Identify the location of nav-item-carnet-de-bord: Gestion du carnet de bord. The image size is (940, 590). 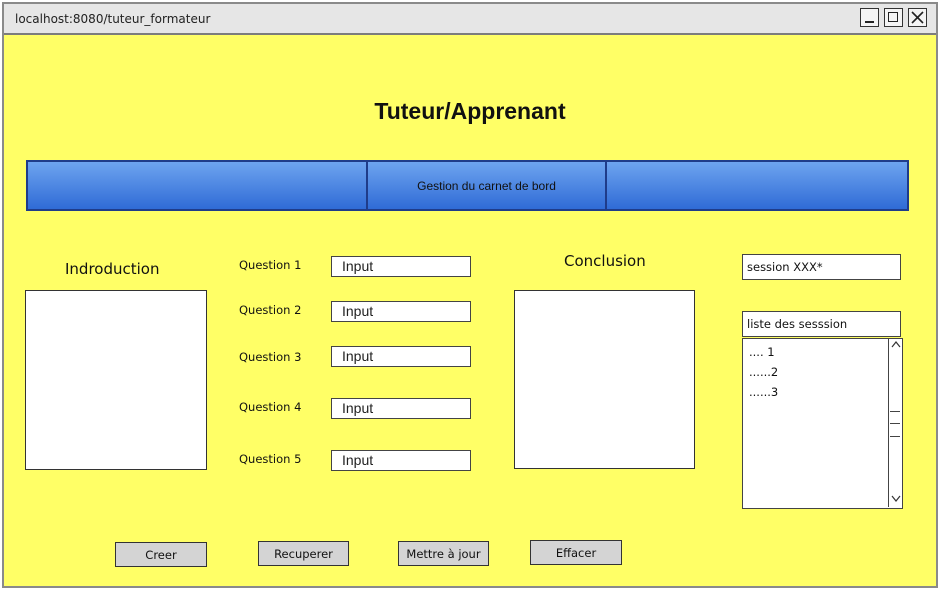
(487, 185).